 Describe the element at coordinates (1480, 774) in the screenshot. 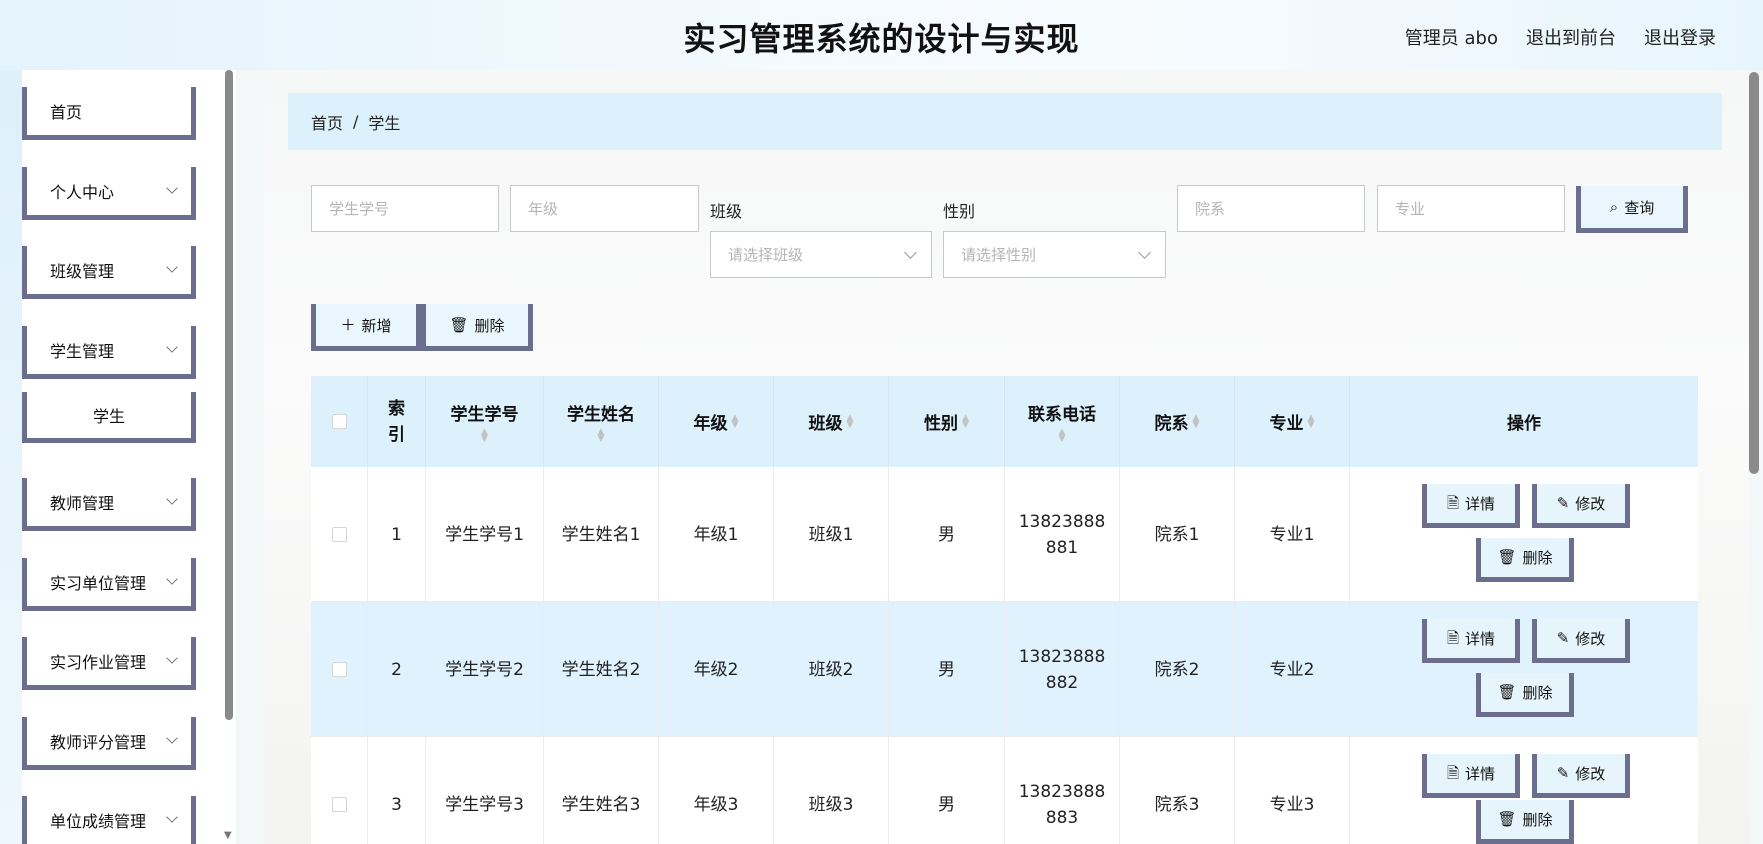

I see `detail-button-label: 详情` at that location.